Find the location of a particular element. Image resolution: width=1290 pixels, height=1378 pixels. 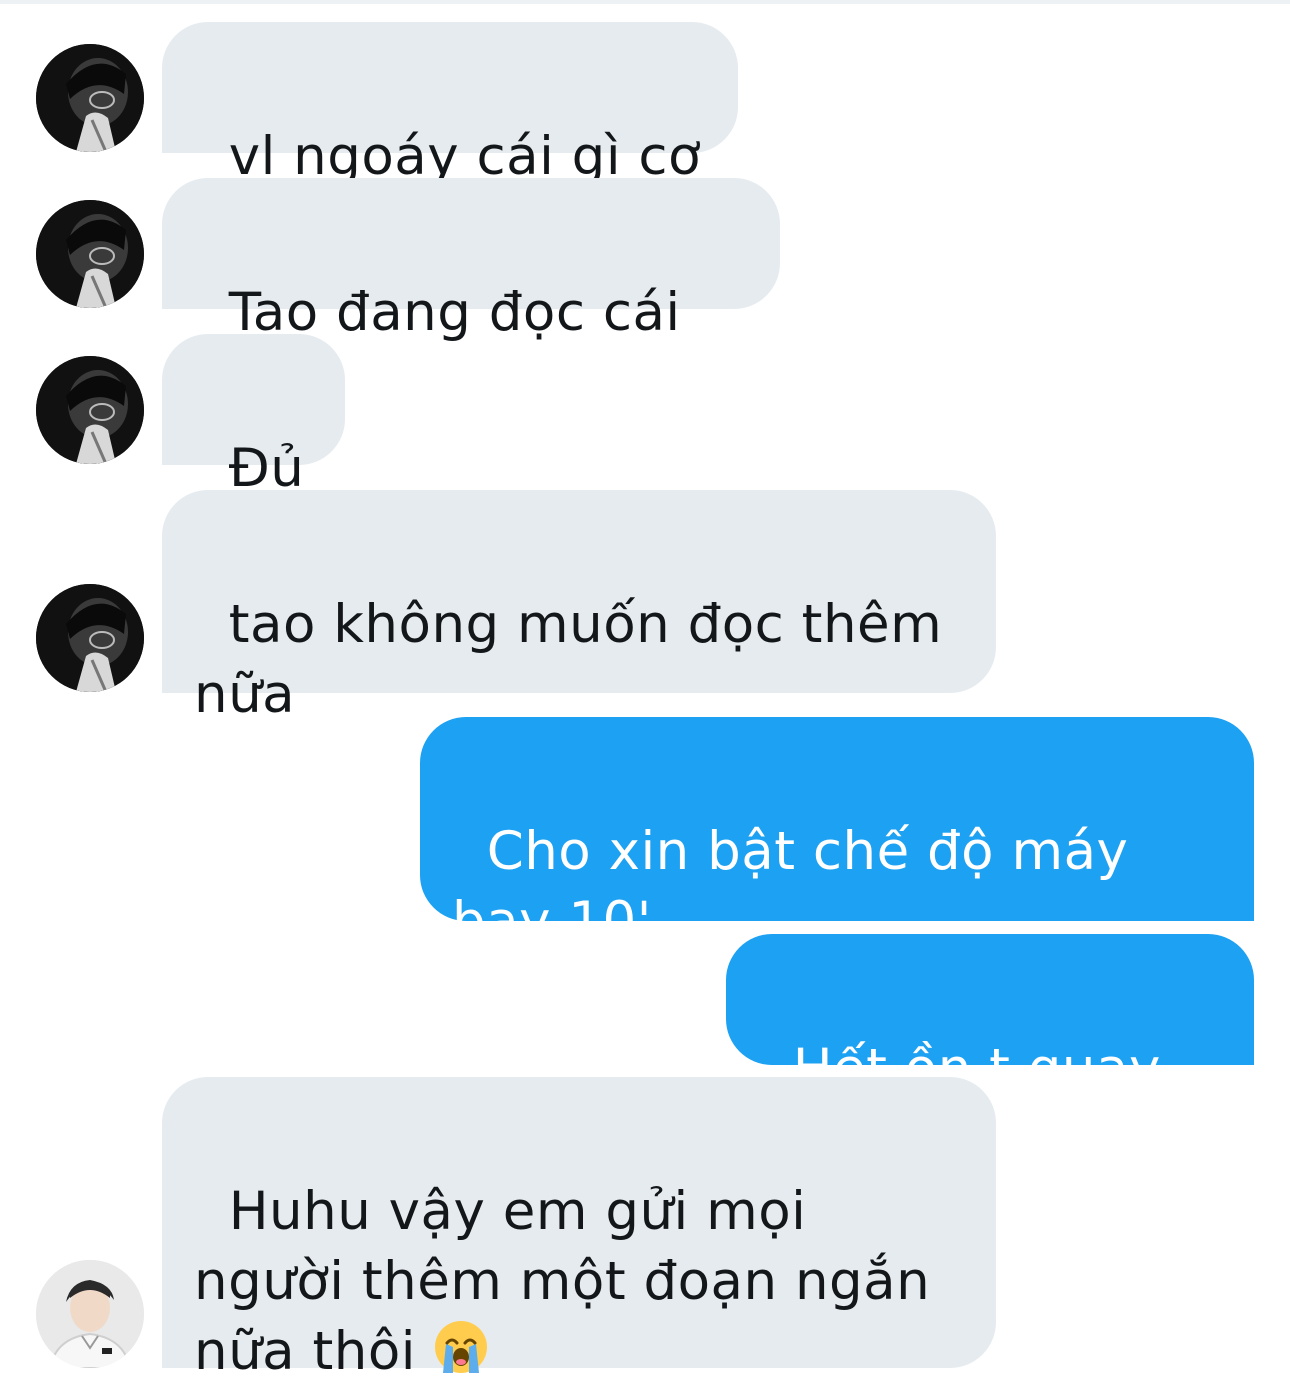

avatar-light-photo-icon is located at coordinates (90, 1314).